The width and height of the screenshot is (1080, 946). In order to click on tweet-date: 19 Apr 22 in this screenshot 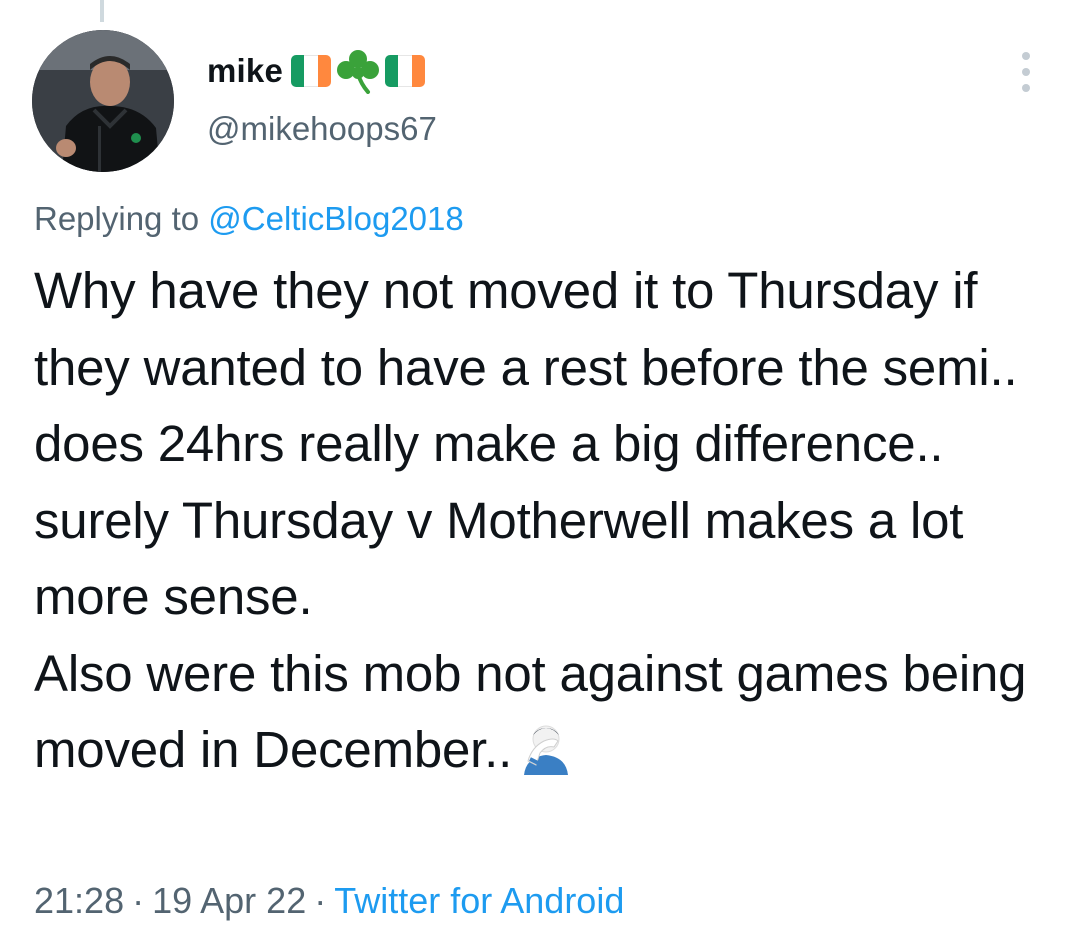, I will do `click(229, 900)`.